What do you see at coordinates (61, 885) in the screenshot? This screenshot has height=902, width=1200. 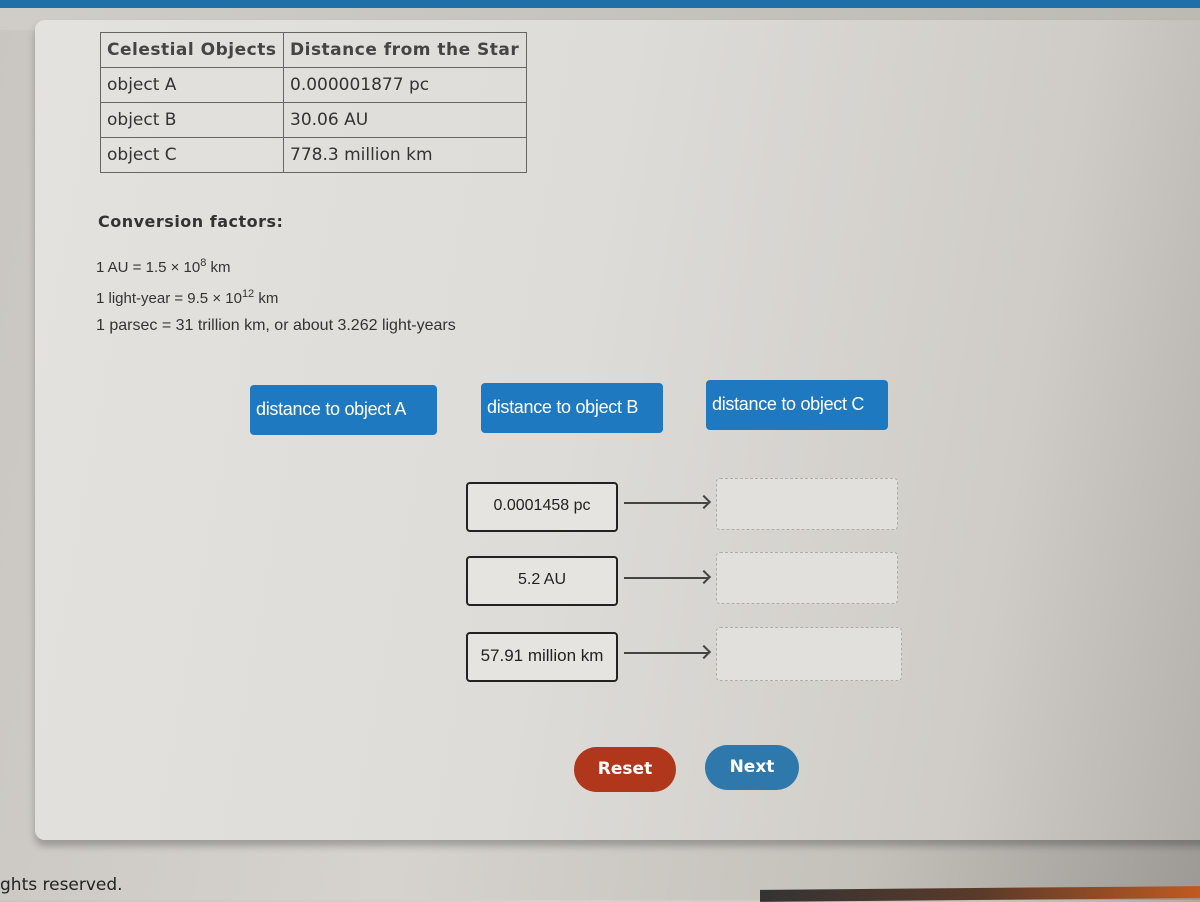 I see `footer-copyright: ghts reserved.` at bounding box center [61, 885].